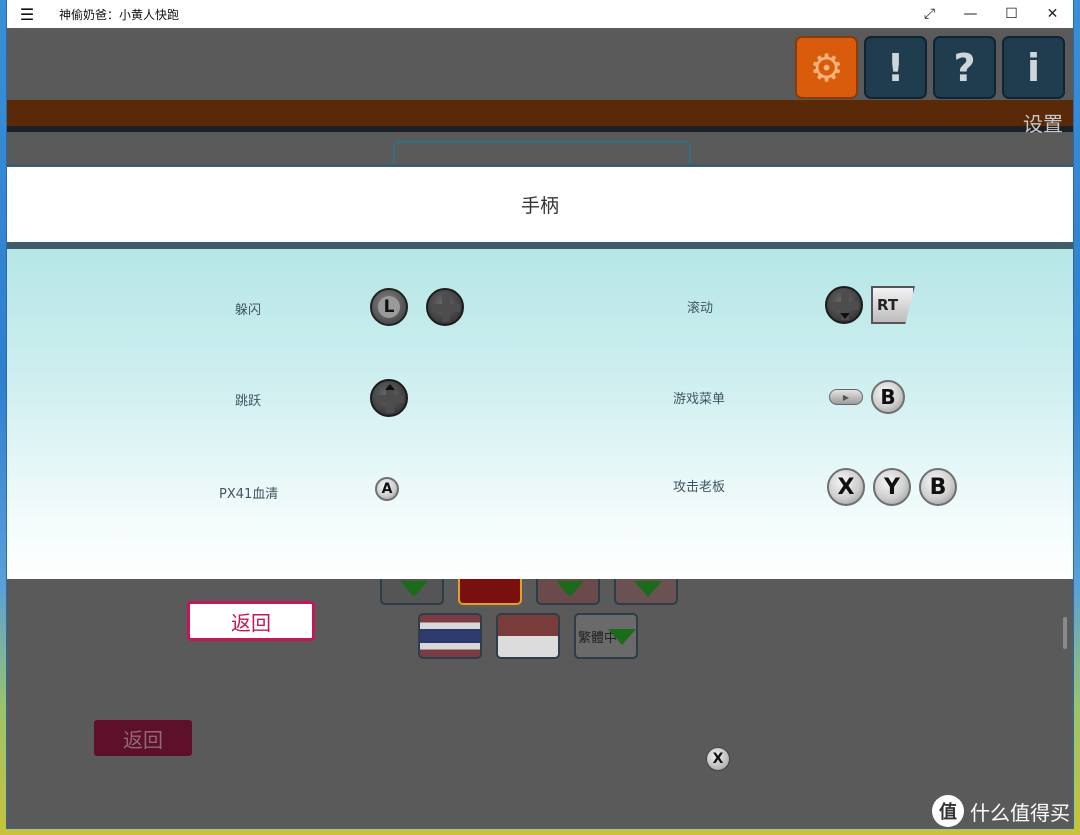  I want to click on mapping-label-roll: 滚动, so click(700, 308).